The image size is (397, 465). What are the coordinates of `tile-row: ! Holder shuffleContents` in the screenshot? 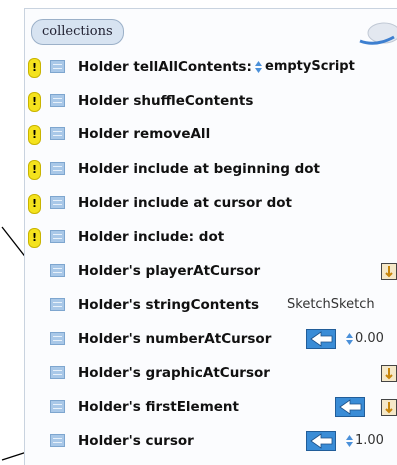 It's located at (211, 101).